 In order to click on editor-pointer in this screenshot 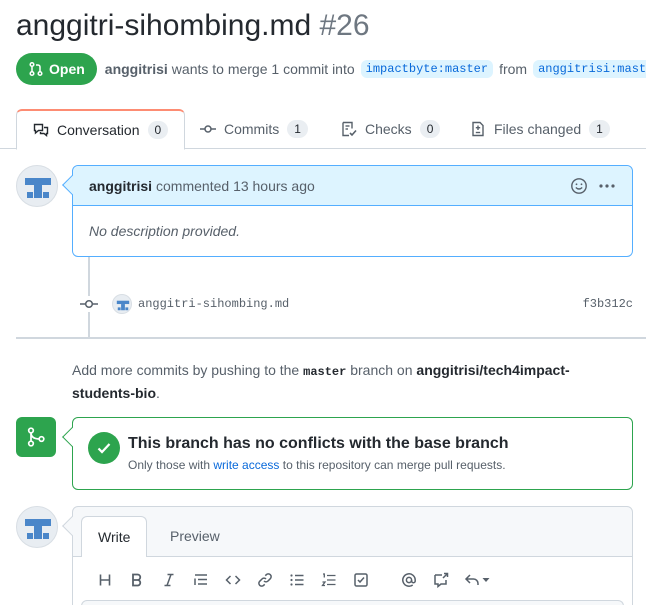, I will do `click(72, 526)`.